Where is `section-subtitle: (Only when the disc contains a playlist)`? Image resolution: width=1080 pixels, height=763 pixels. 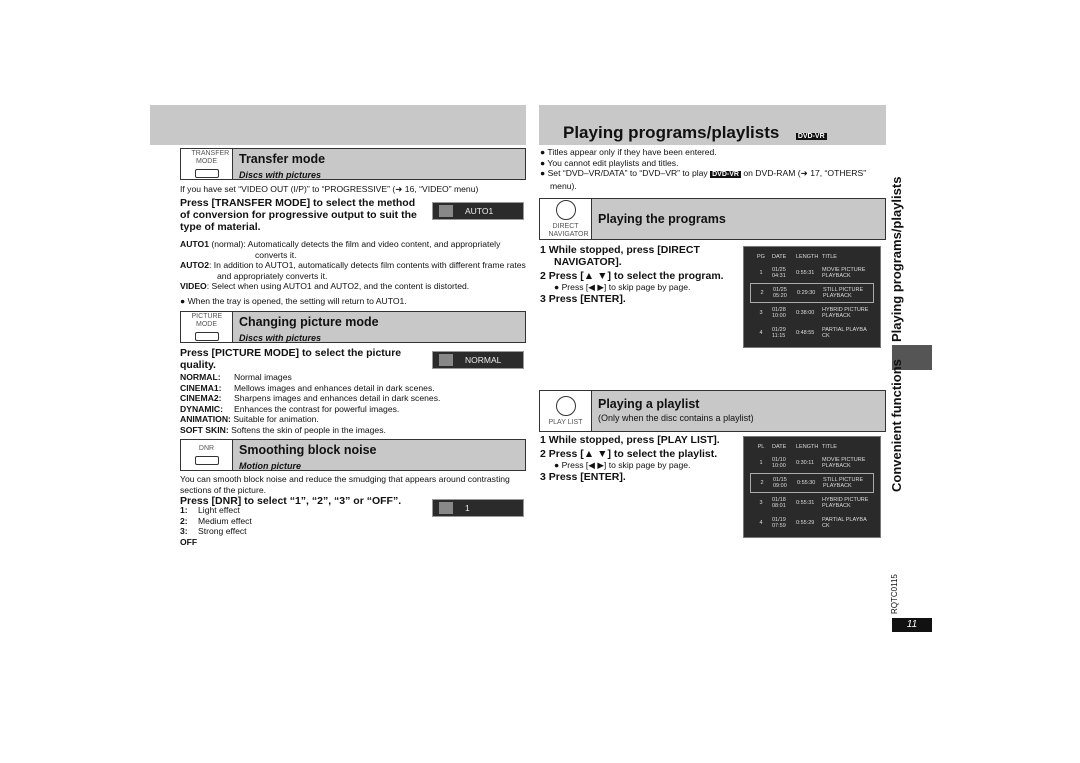
section-subtitle: (Only when the disc contains a playlist) is located at coordinates (676, 418).